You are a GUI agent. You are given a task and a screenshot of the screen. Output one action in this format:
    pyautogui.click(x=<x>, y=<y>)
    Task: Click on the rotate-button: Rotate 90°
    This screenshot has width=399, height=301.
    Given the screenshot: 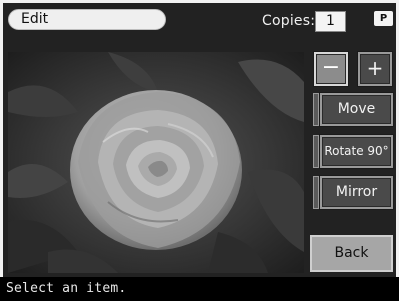 What is the action you would take?
    pyautogui.click(x=353, y=151)
    